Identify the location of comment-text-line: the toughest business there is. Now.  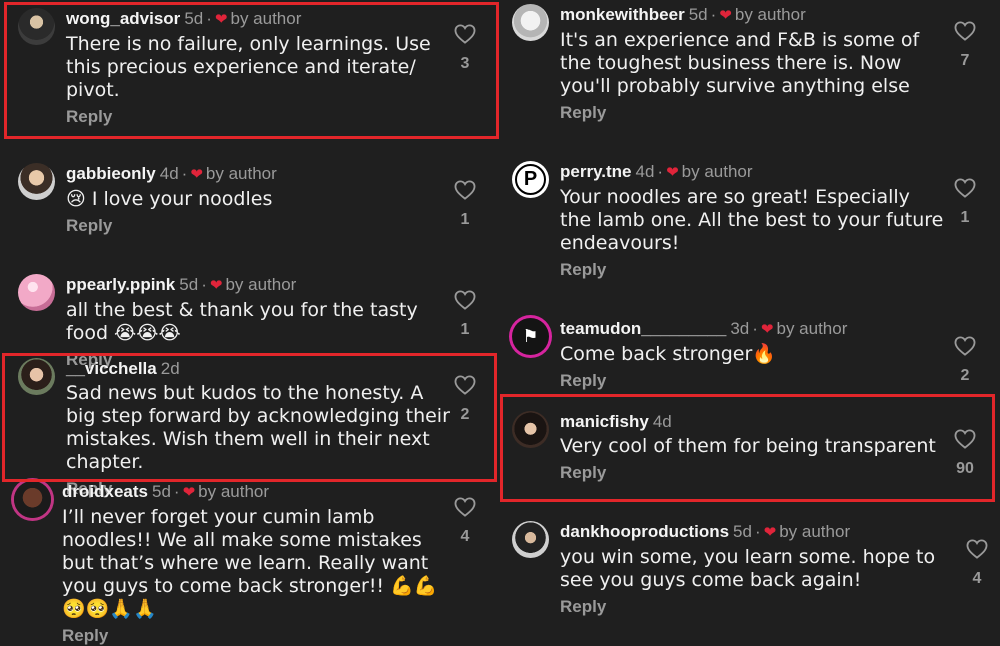
(731, 63).